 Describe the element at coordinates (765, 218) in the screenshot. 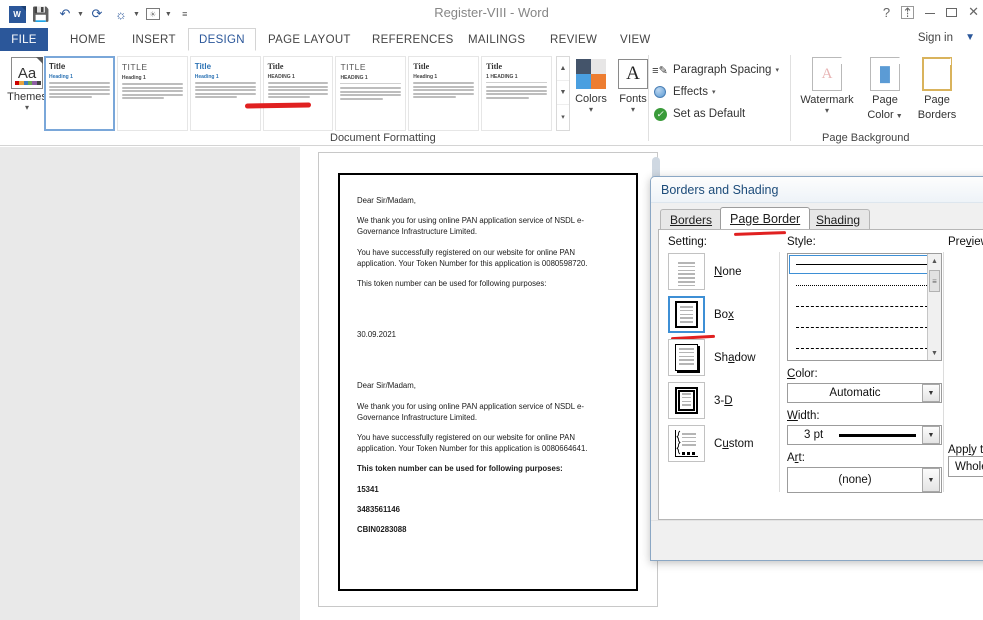

I see `tab-page-border: Page Border` at that location.